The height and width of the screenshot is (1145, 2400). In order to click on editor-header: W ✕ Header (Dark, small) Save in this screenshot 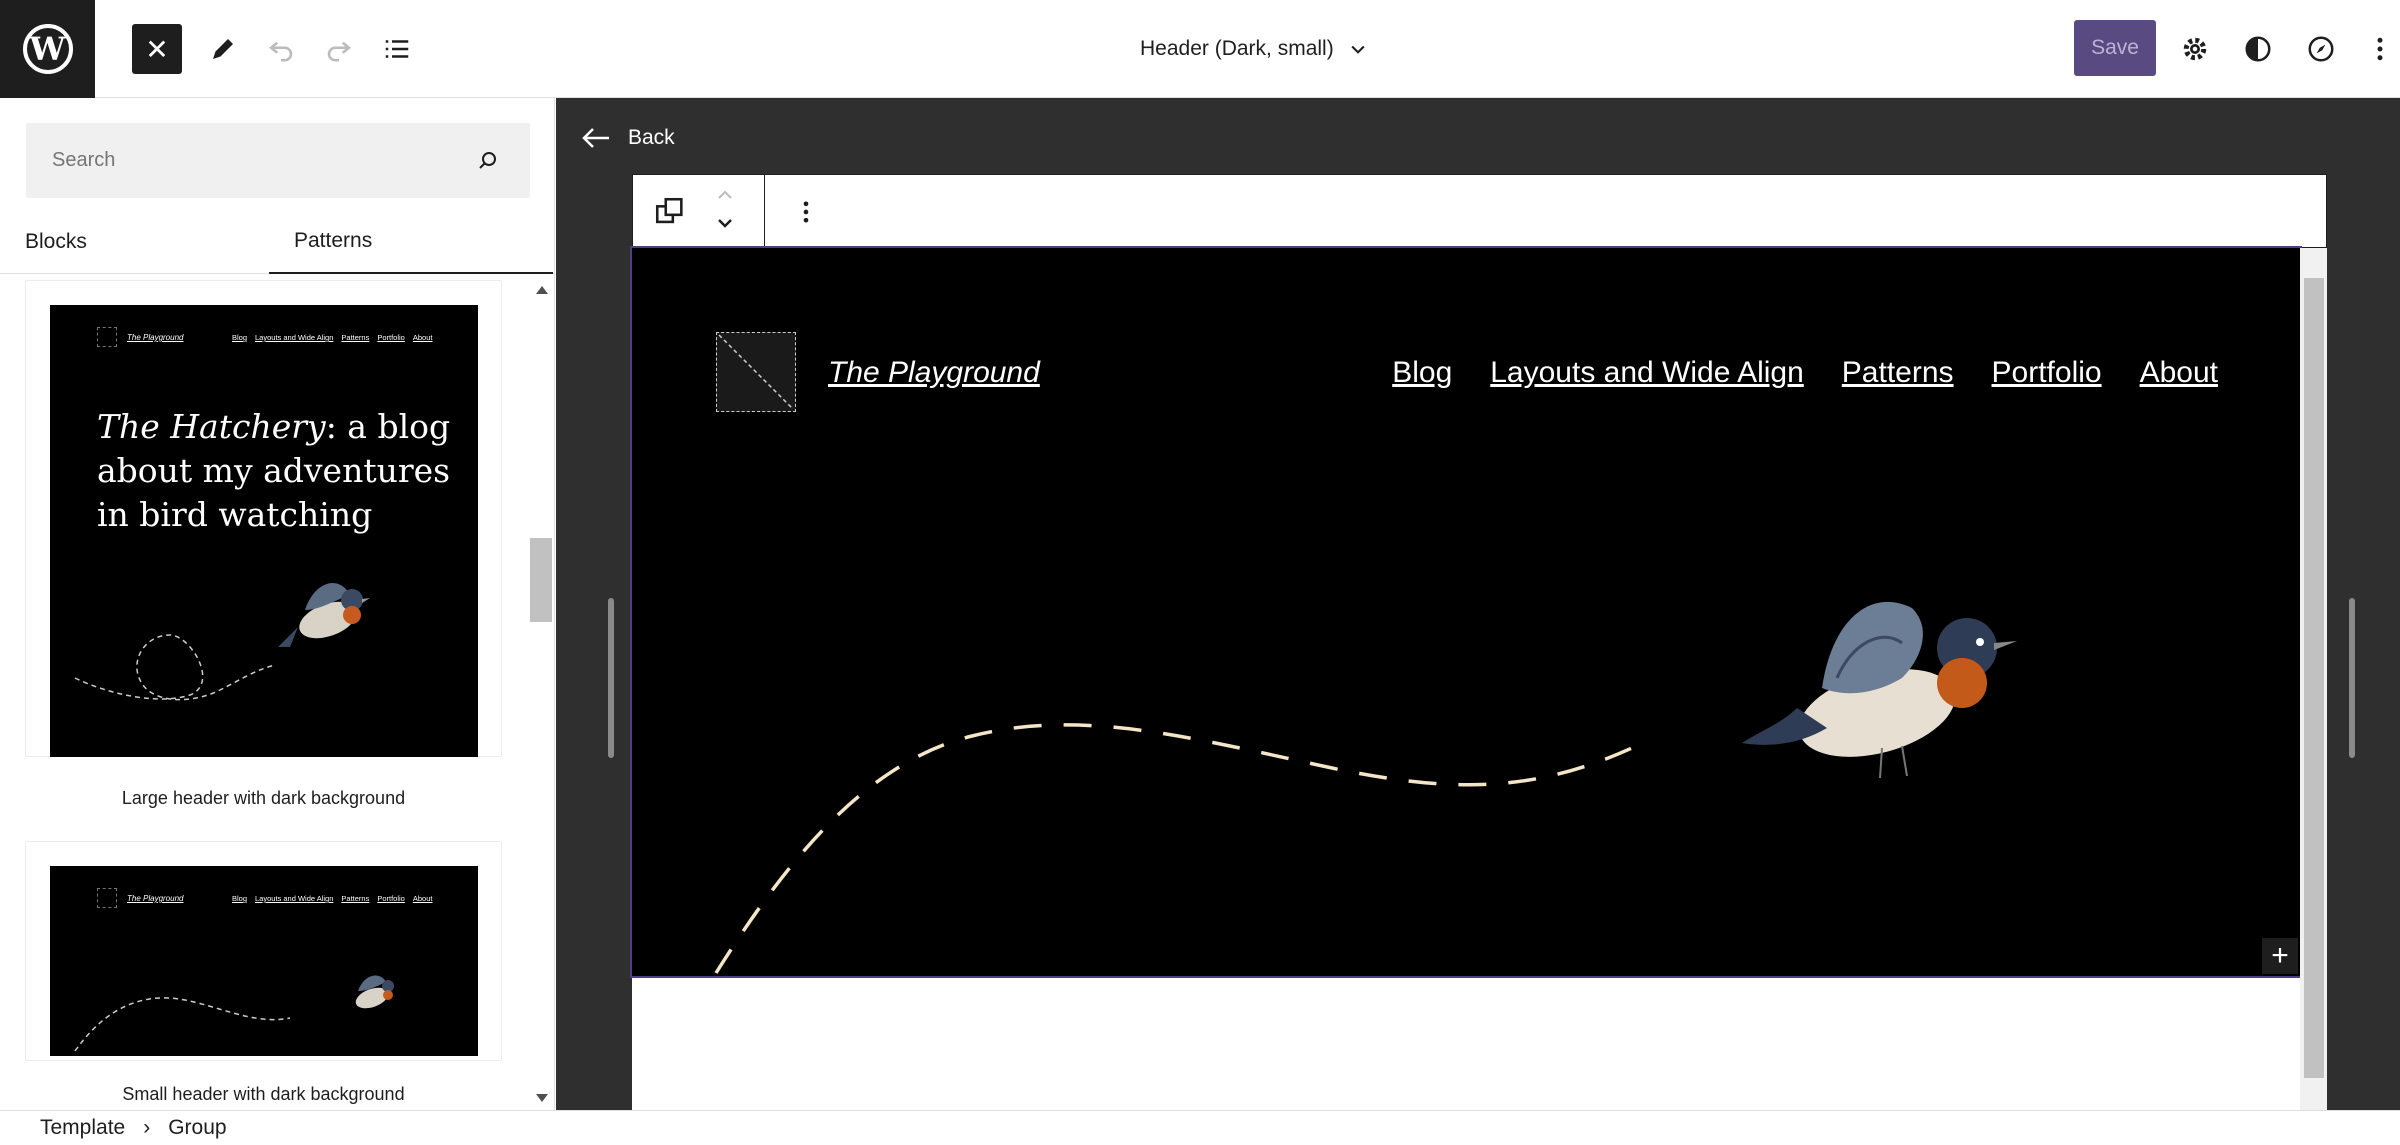, I will do `click(1200, 49)`.